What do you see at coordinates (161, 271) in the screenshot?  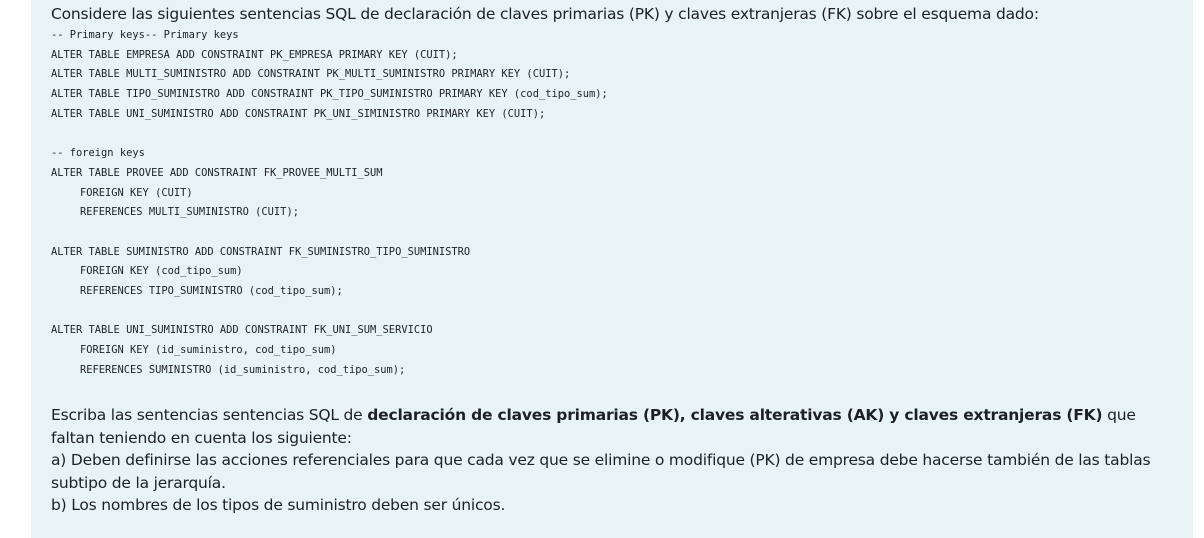 I see `code-line: FOREIGN KEY (cod_tipo_sum)` at bounding box center [161, 271].